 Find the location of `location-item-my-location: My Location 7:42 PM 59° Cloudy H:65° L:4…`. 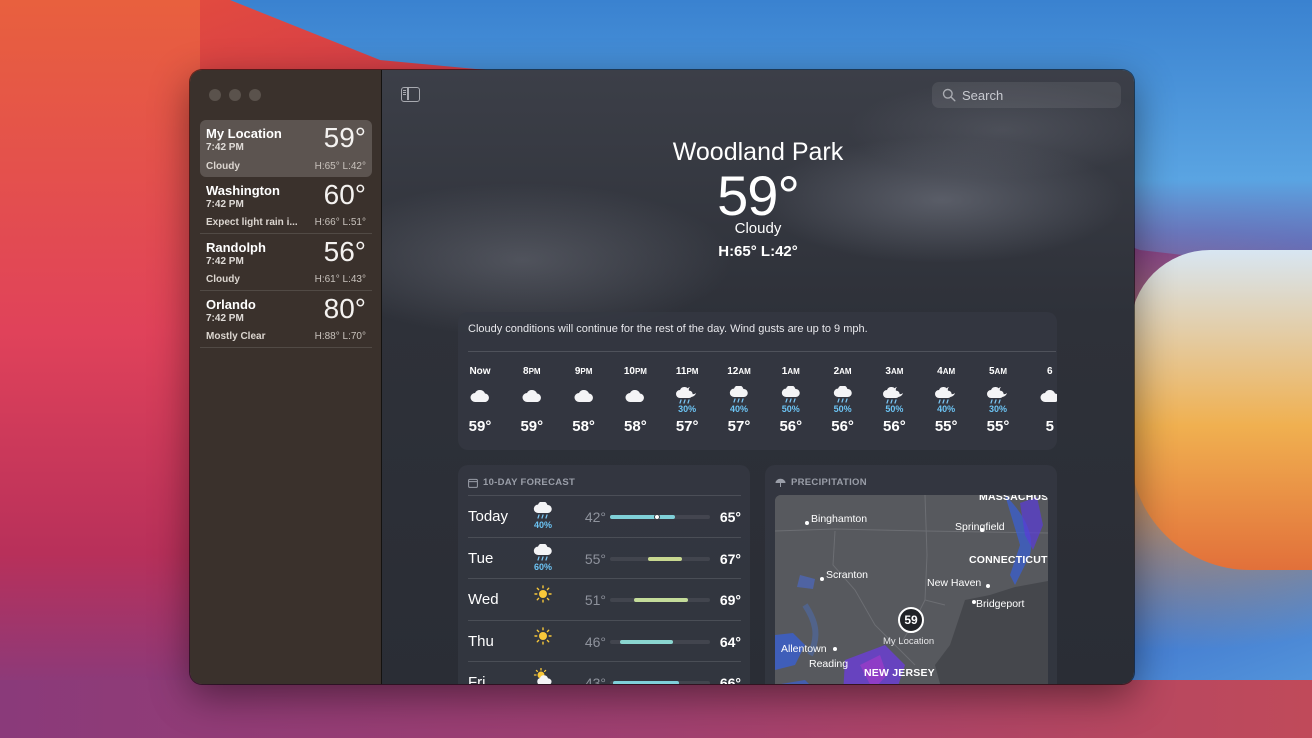

location-item-my-location: My Location 7:42 PM 59° Cloudy H:65° L:4… is located at coordinates (286, 148).